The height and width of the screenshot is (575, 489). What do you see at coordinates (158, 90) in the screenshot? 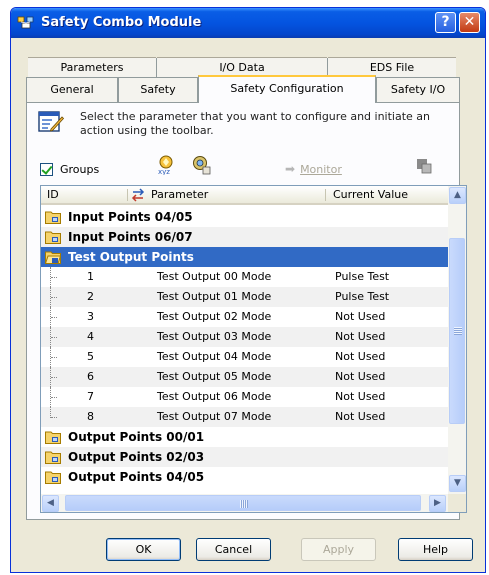
I see `tab-safety: Safety` at bounding box center [158, 90].